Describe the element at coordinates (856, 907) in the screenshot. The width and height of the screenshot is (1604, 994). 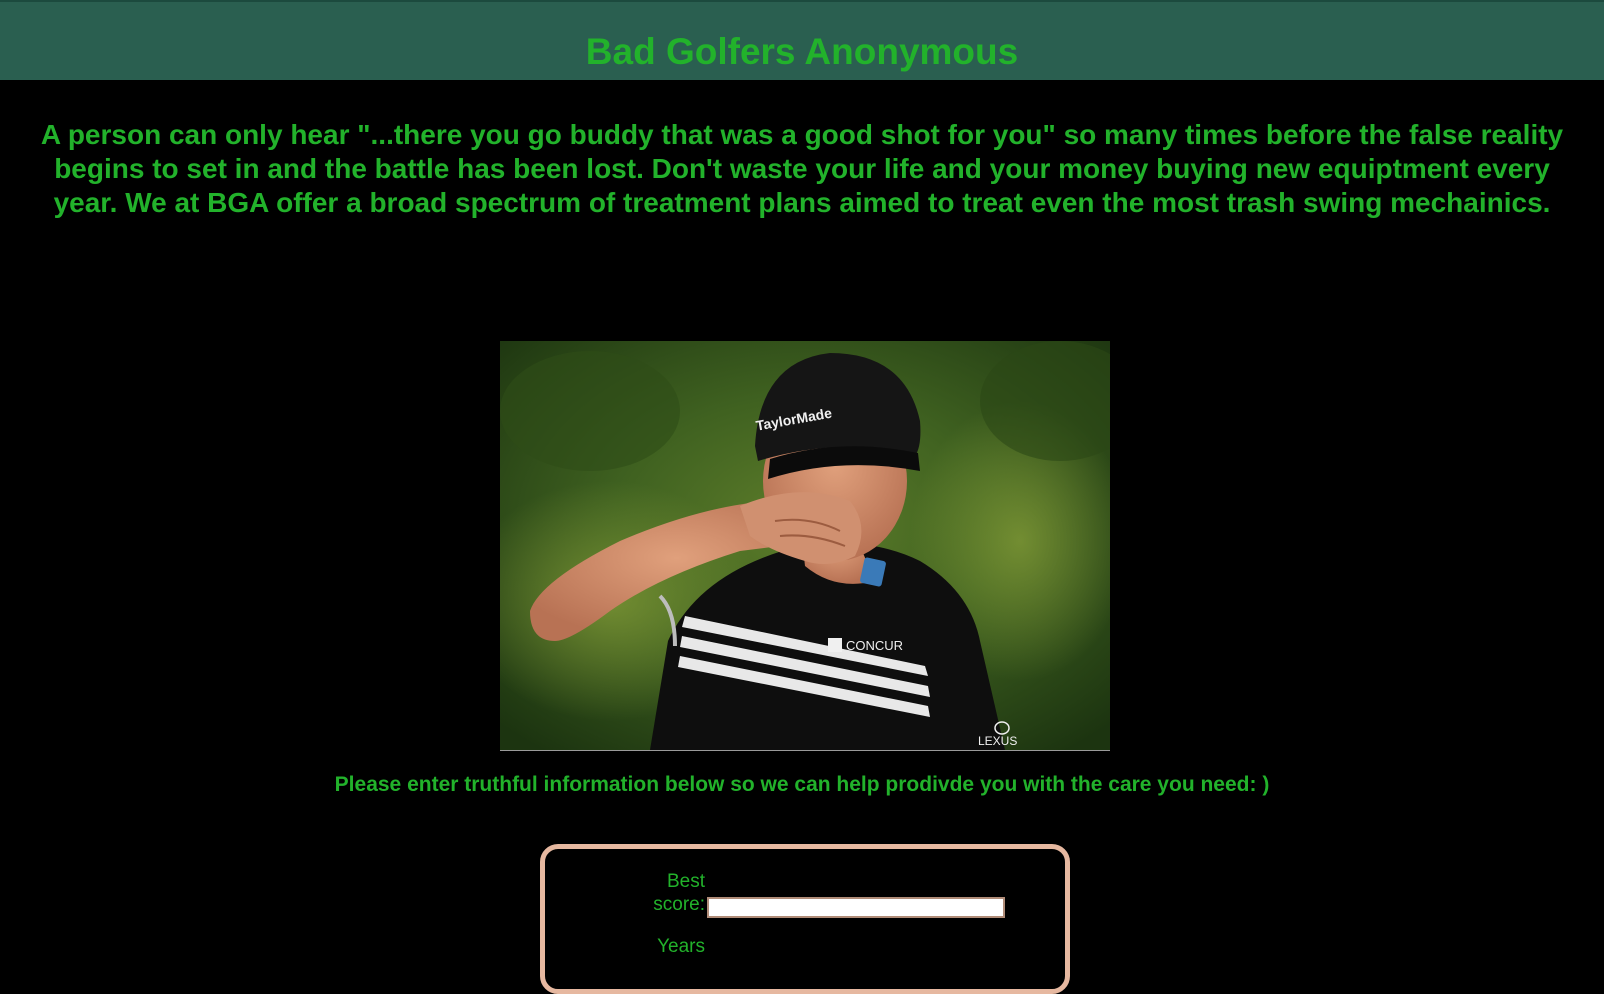
I see `best-score-input` at that location.